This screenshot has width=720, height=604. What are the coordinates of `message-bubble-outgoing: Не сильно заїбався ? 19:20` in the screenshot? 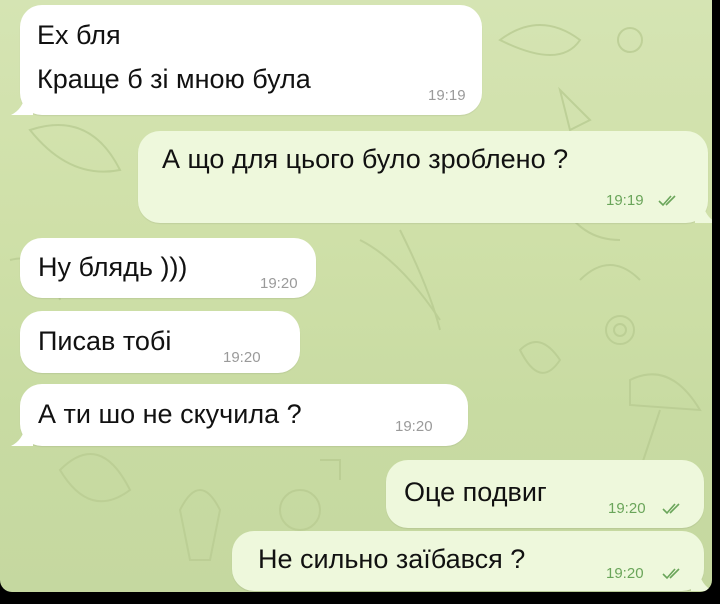 It's located at (472, 561).